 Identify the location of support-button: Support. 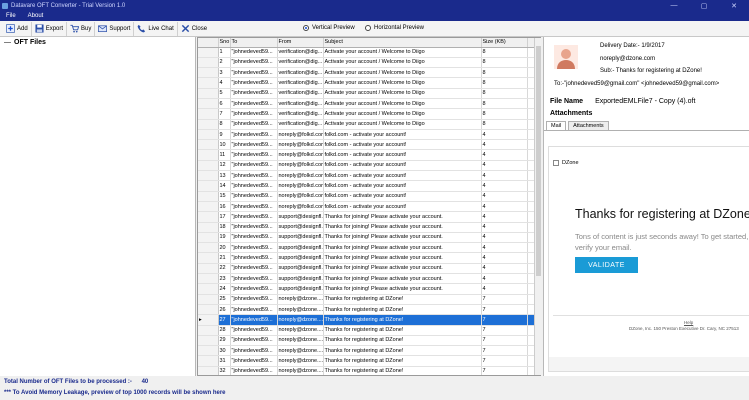
(115, 28).